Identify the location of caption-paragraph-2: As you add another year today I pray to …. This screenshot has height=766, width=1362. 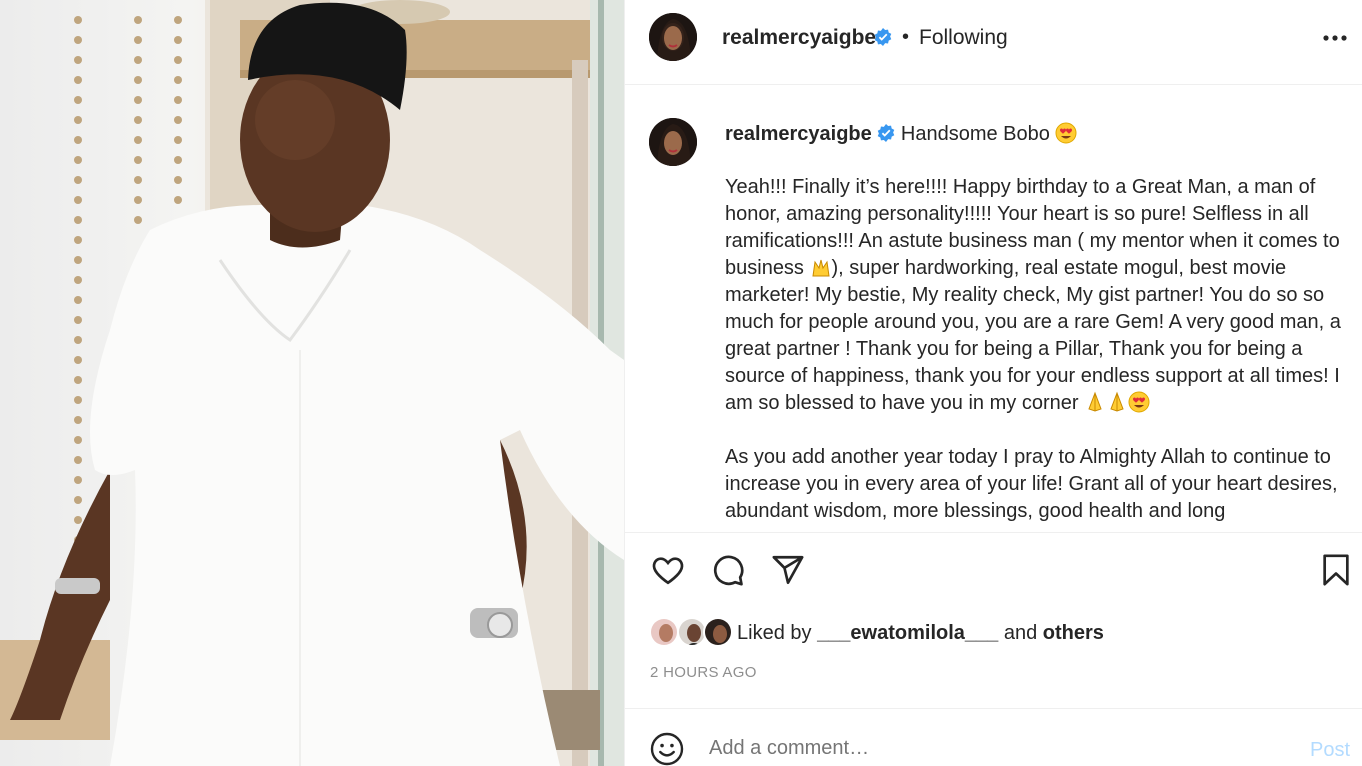
(1031, 484).